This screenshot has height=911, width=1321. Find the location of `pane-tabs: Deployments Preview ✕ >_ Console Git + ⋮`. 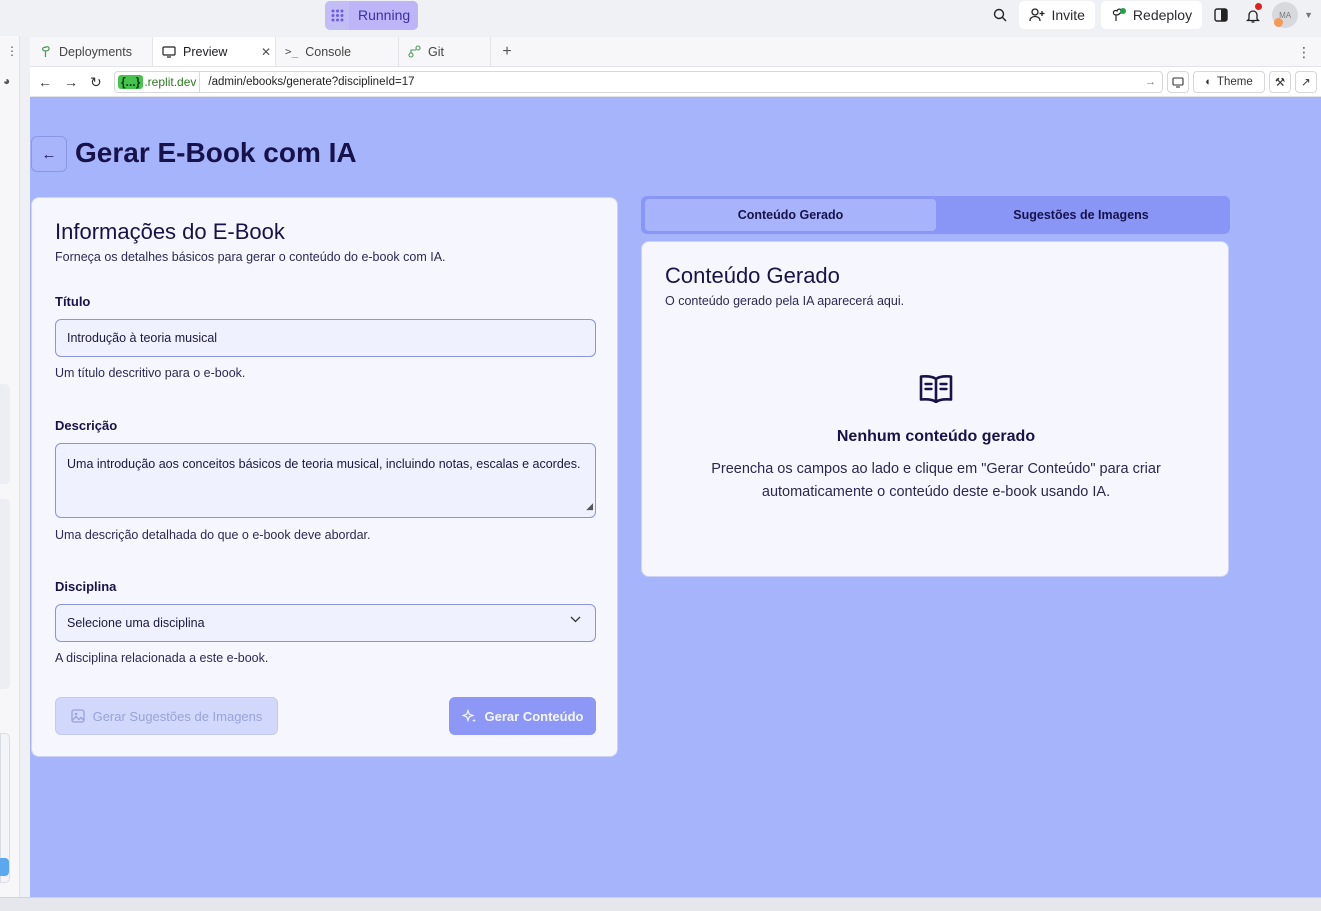

pane-tabs: Deployments Preview ✕ >_ Console Git + ⋮ is located at coordinates (675, 52).